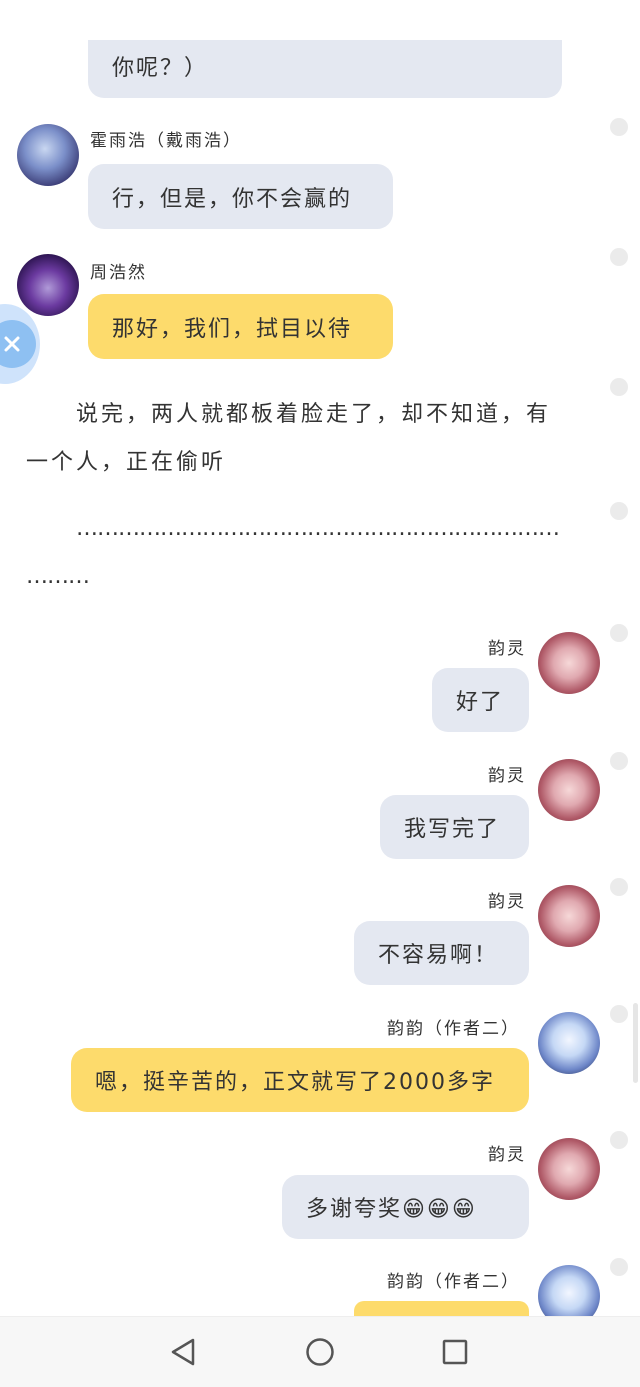  I want to click on message-bubble: 多谢夸奖😁😁😁, so click(405, 1207).